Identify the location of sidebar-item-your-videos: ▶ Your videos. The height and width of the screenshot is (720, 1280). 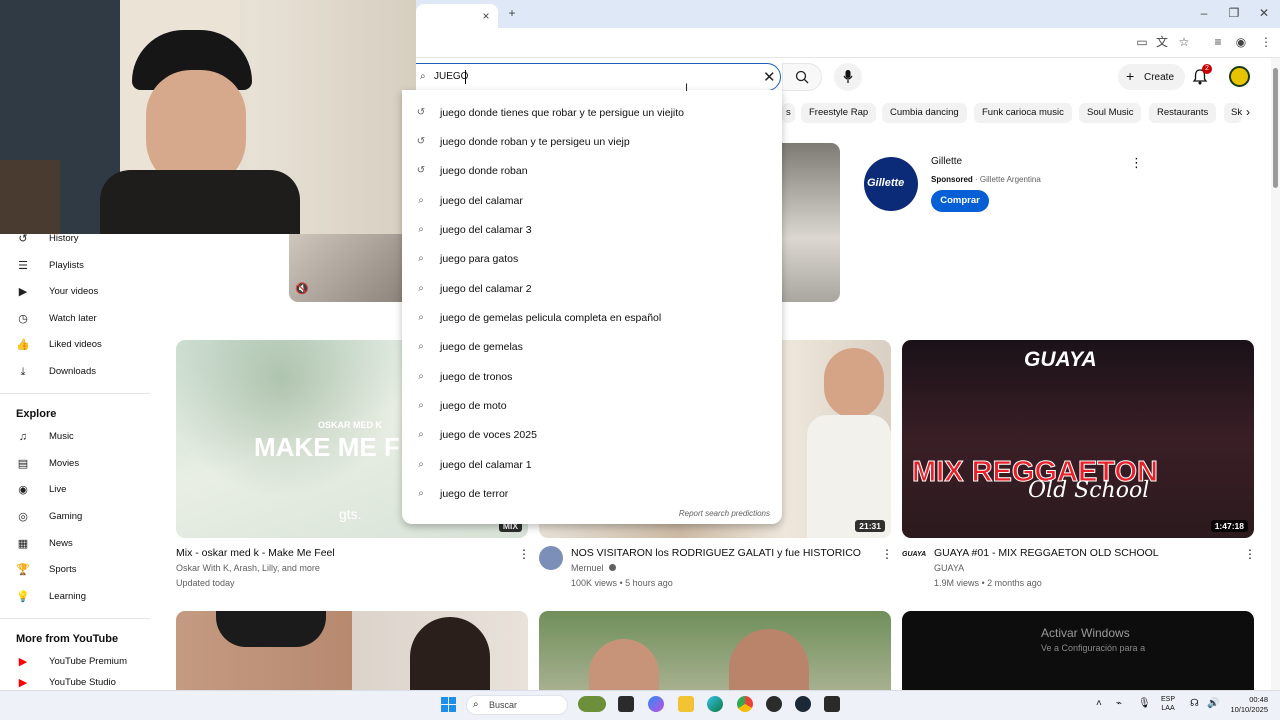
(57, 292).